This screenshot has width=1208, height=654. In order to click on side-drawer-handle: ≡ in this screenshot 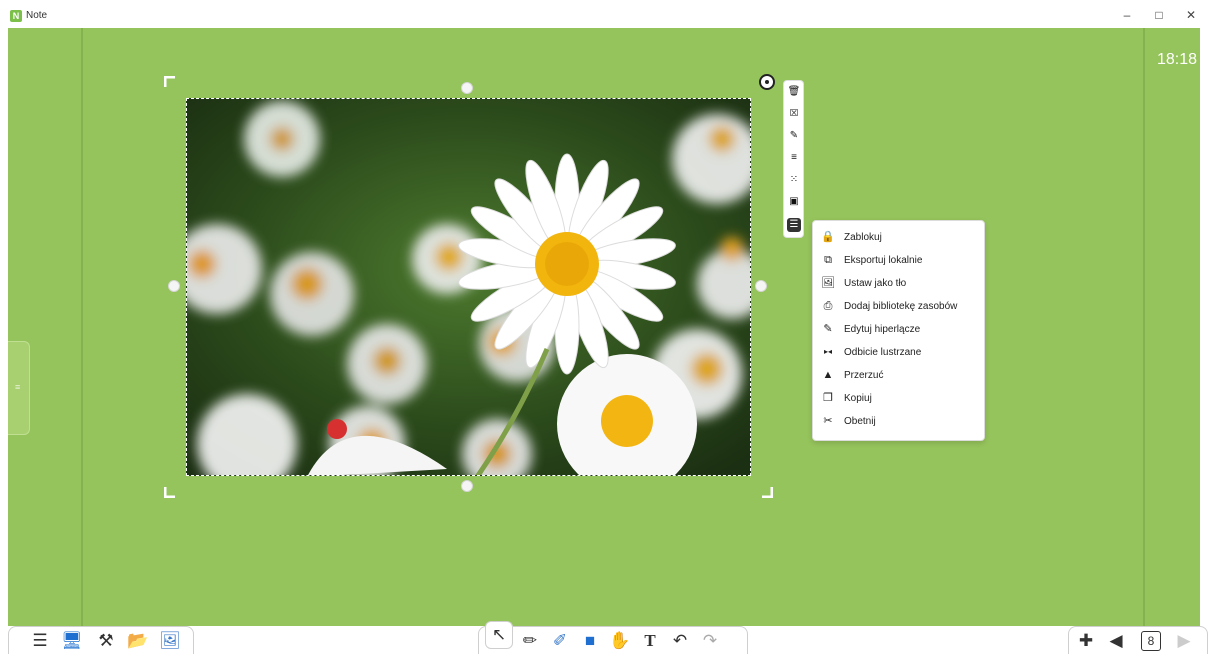, I will do `click(19, 388)`.